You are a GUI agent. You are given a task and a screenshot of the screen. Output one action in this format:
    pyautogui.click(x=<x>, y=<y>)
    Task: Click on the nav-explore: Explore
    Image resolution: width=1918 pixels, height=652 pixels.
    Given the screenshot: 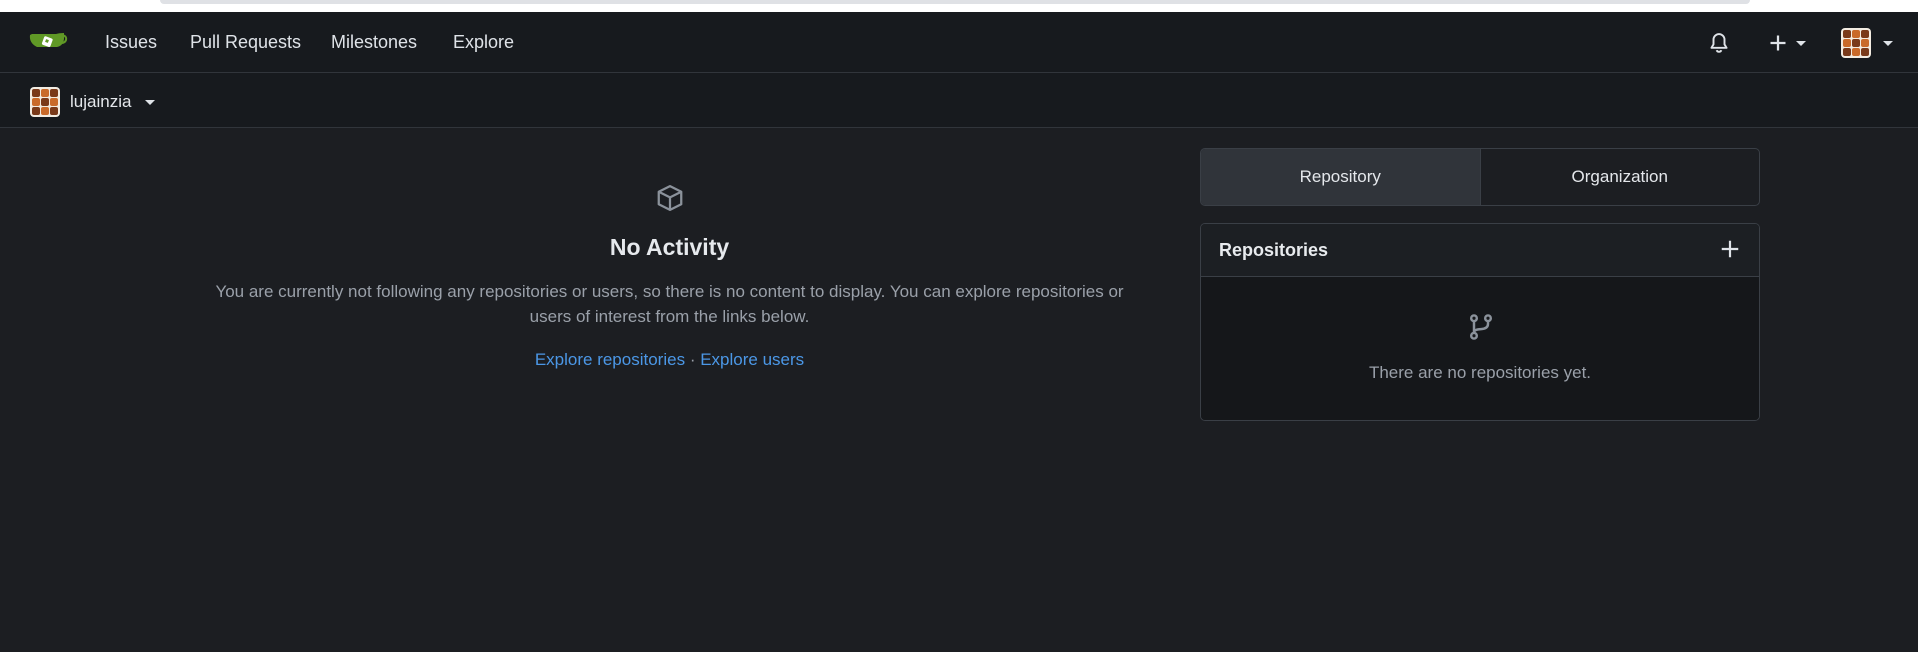 What is the action you would take?
    pyautogui.click(x=483, y=42)
    